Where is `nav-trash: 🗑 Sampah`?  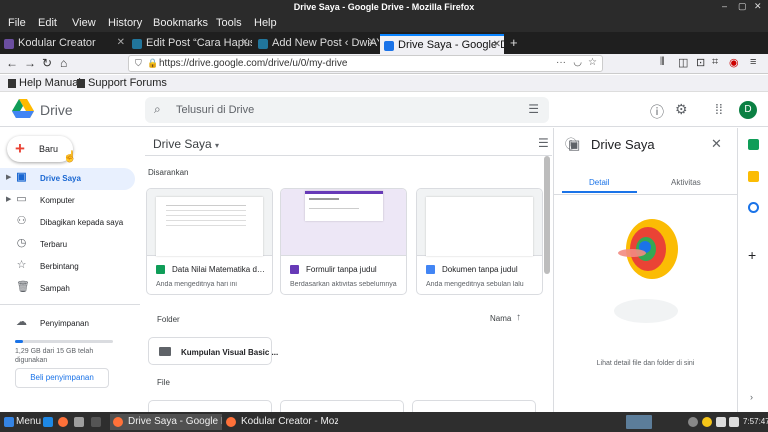 nav-trash: 🗑 Sampah is located at coordinates (67, 289).